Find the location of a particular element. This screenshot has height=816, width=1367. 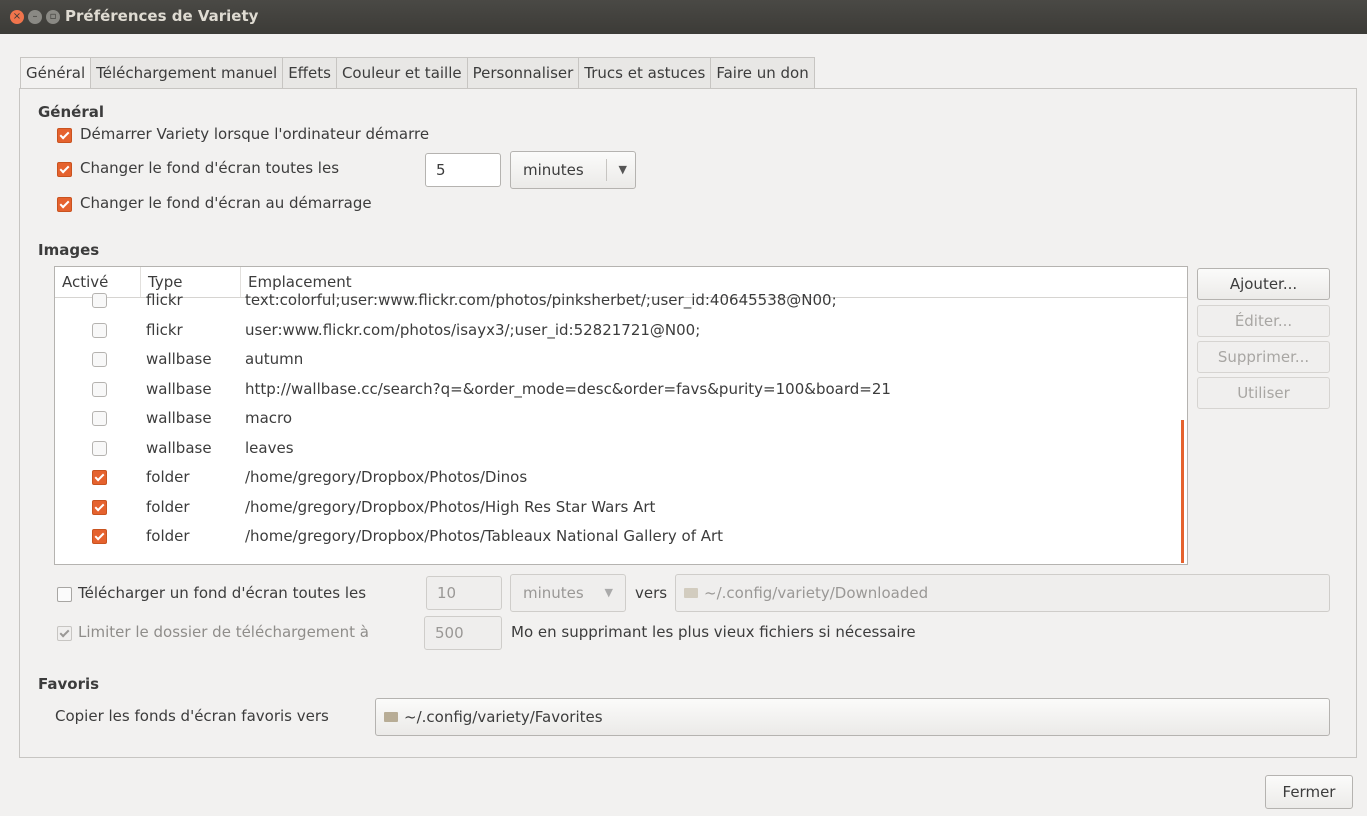

table-row: wallbase autumn is located at coordinates (621, 359).